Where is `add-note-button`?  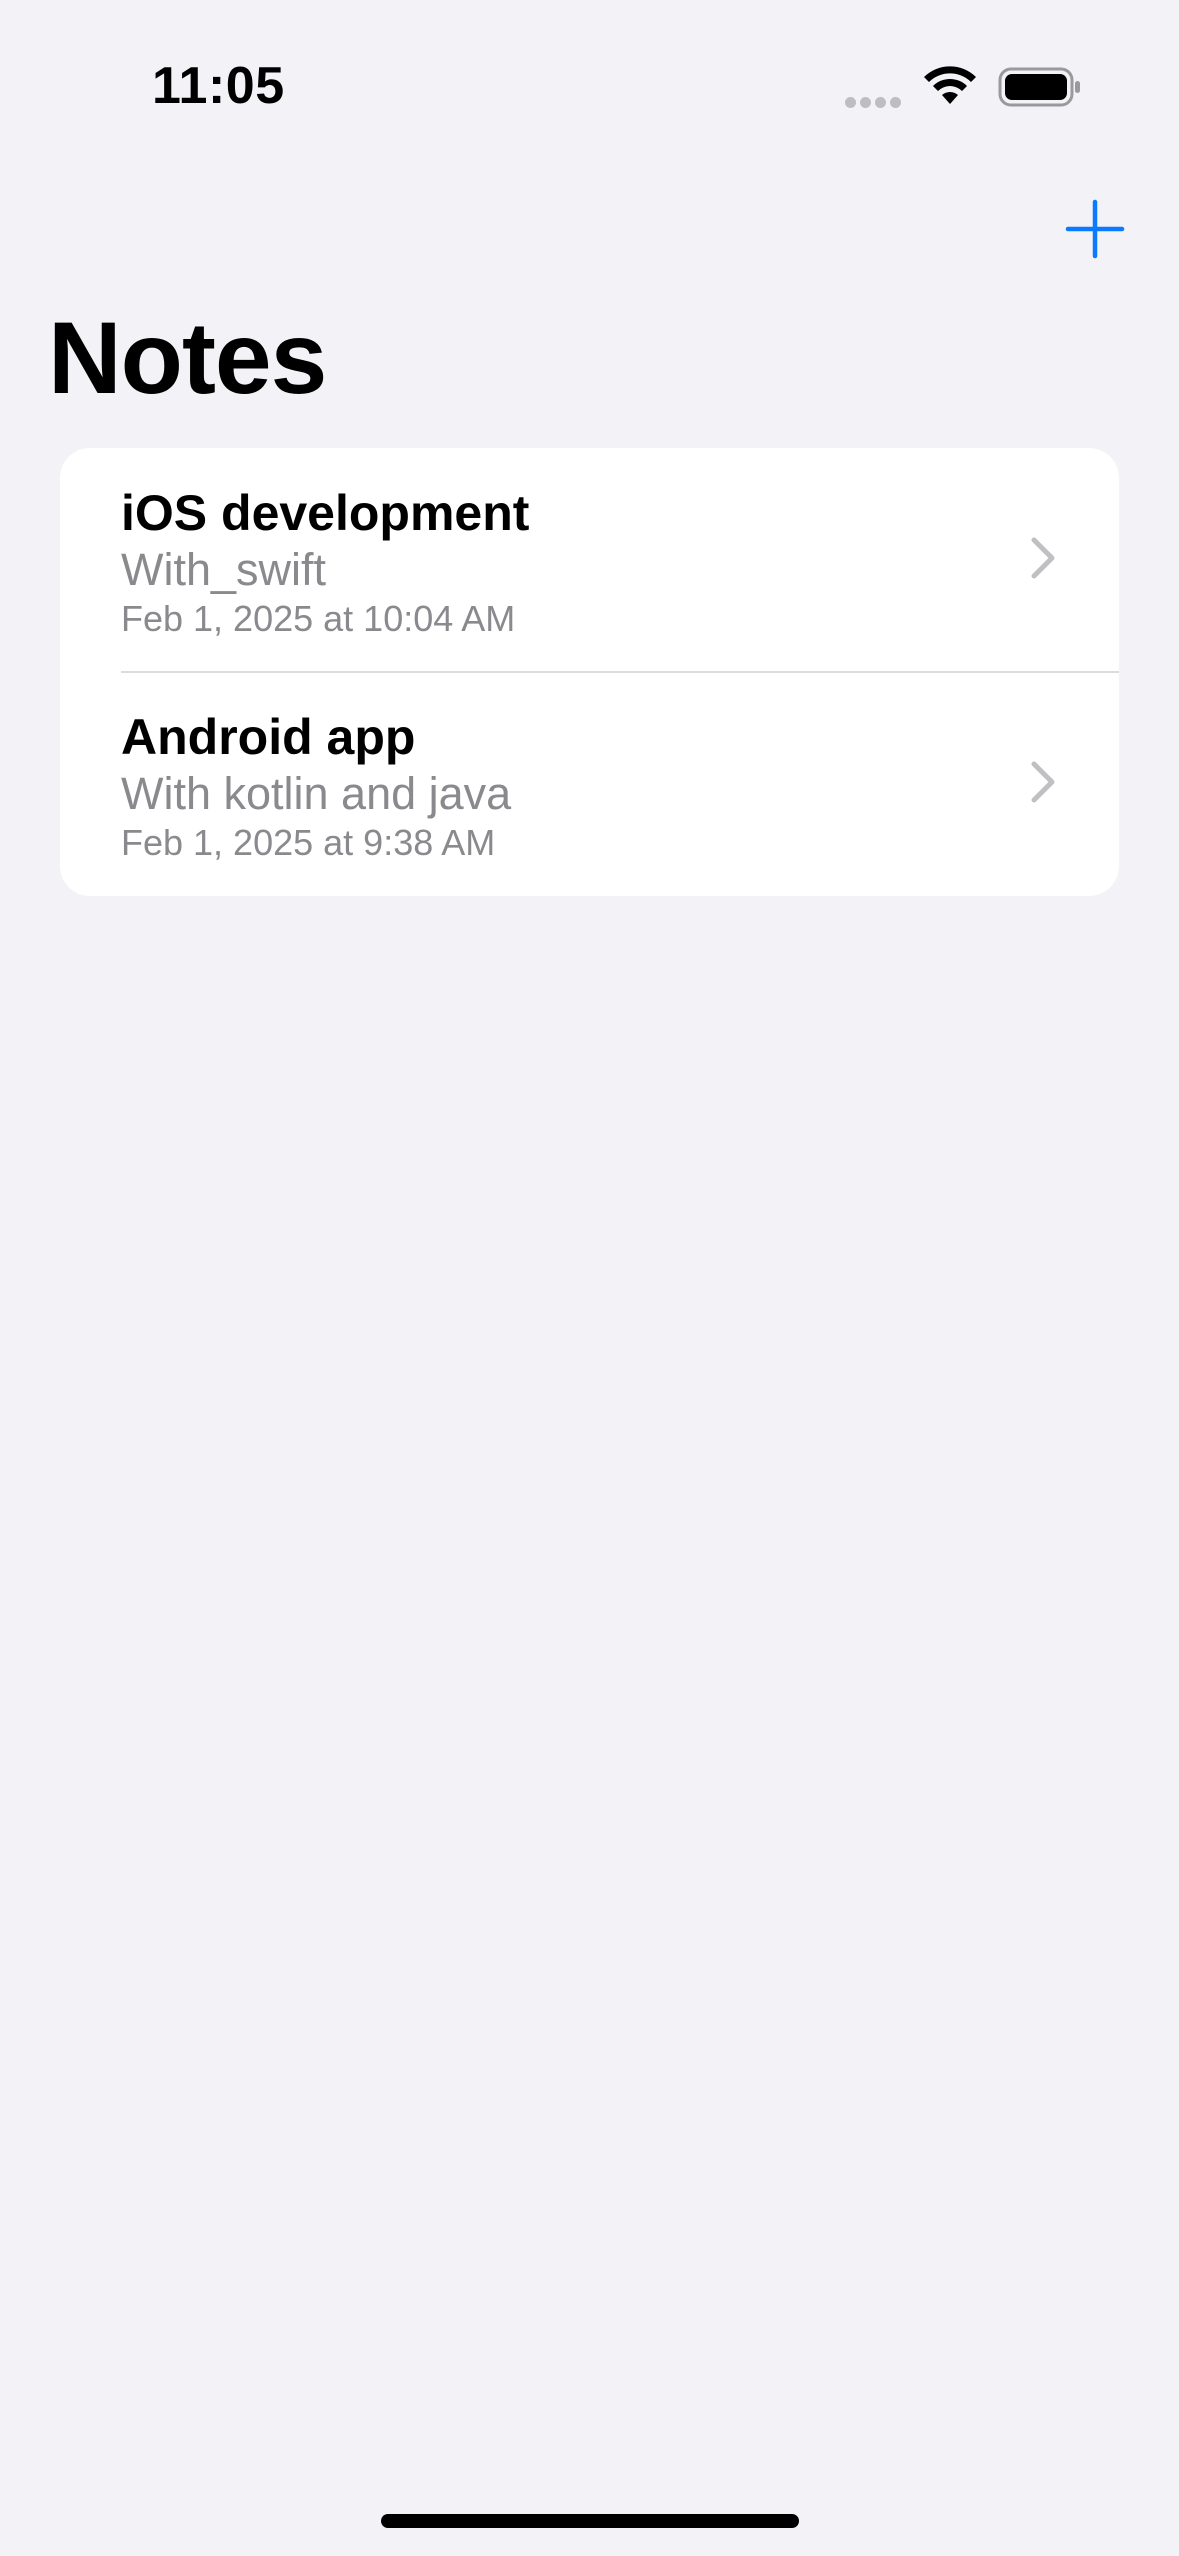 add-note-button is located at coordinates (1095, 229).